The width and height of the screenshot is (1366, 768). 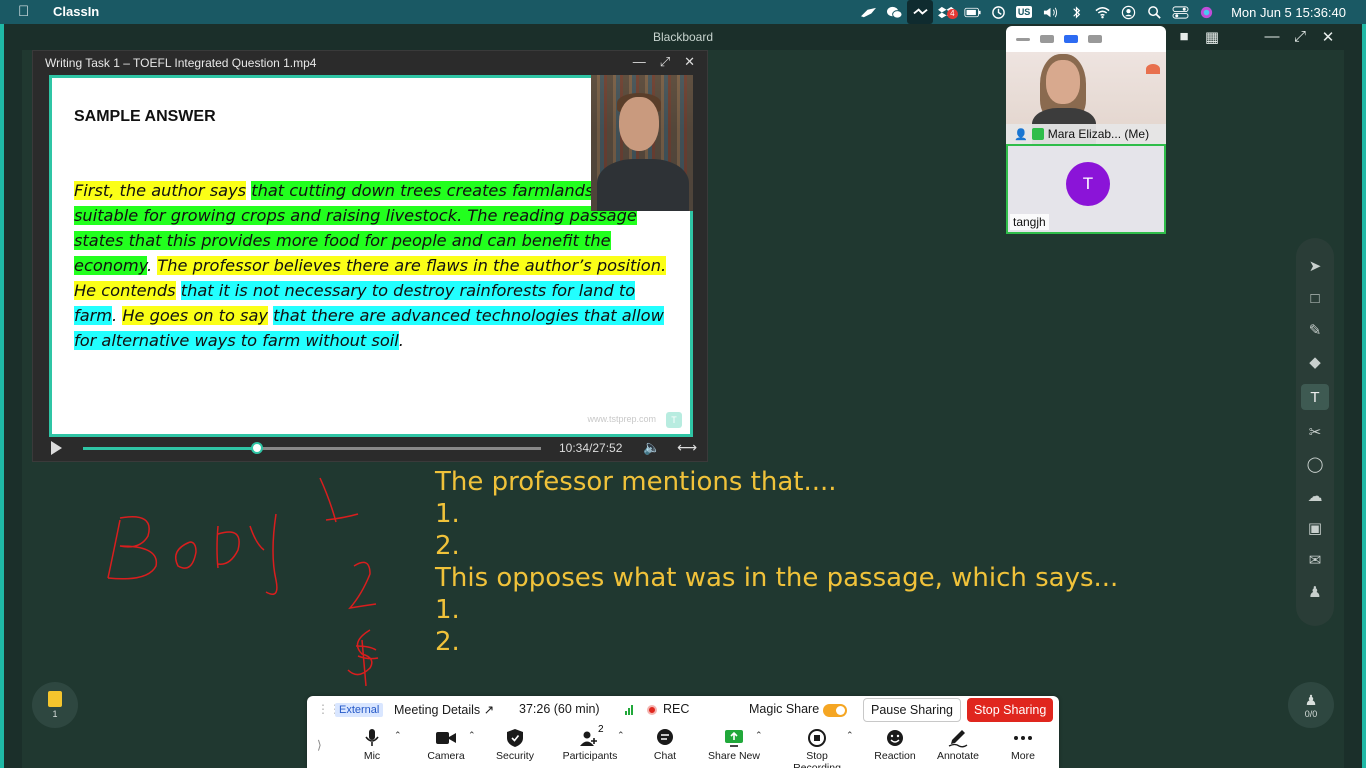 I want to click on grid-icon: ▦, so click(x=1212, y=37).